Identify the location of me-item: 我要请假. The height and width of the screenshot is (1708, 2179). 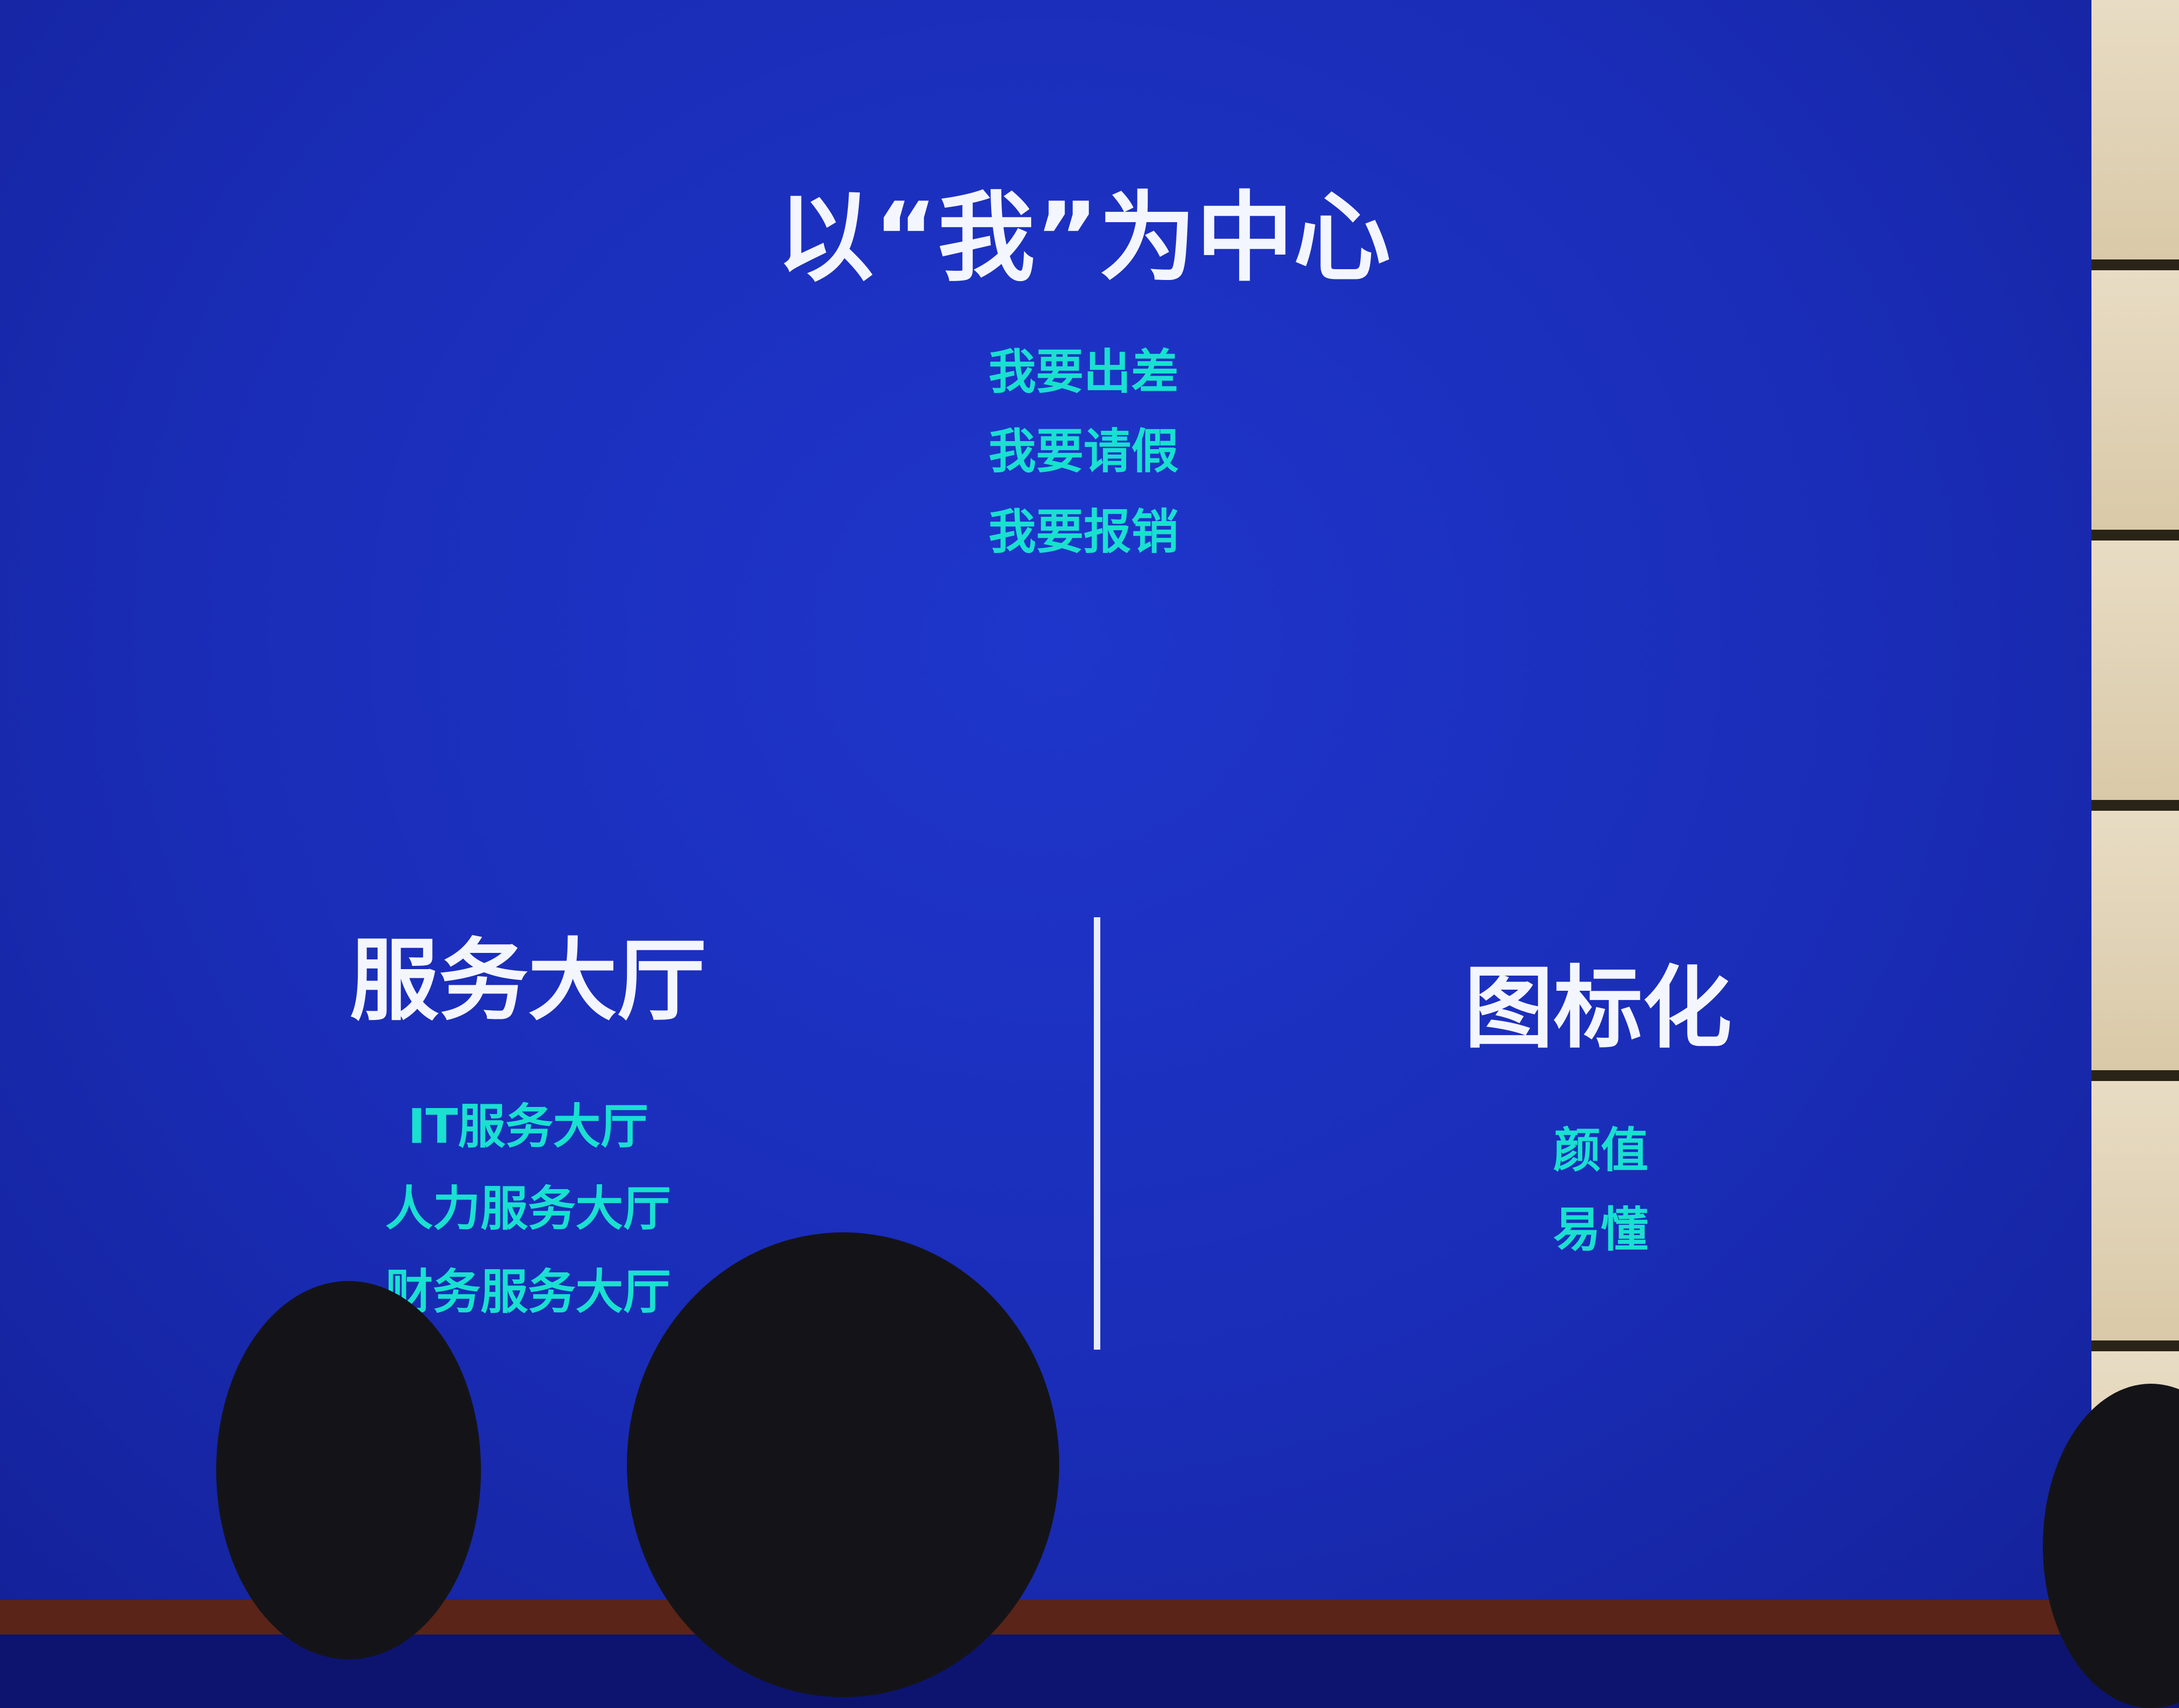
(1084, 451).